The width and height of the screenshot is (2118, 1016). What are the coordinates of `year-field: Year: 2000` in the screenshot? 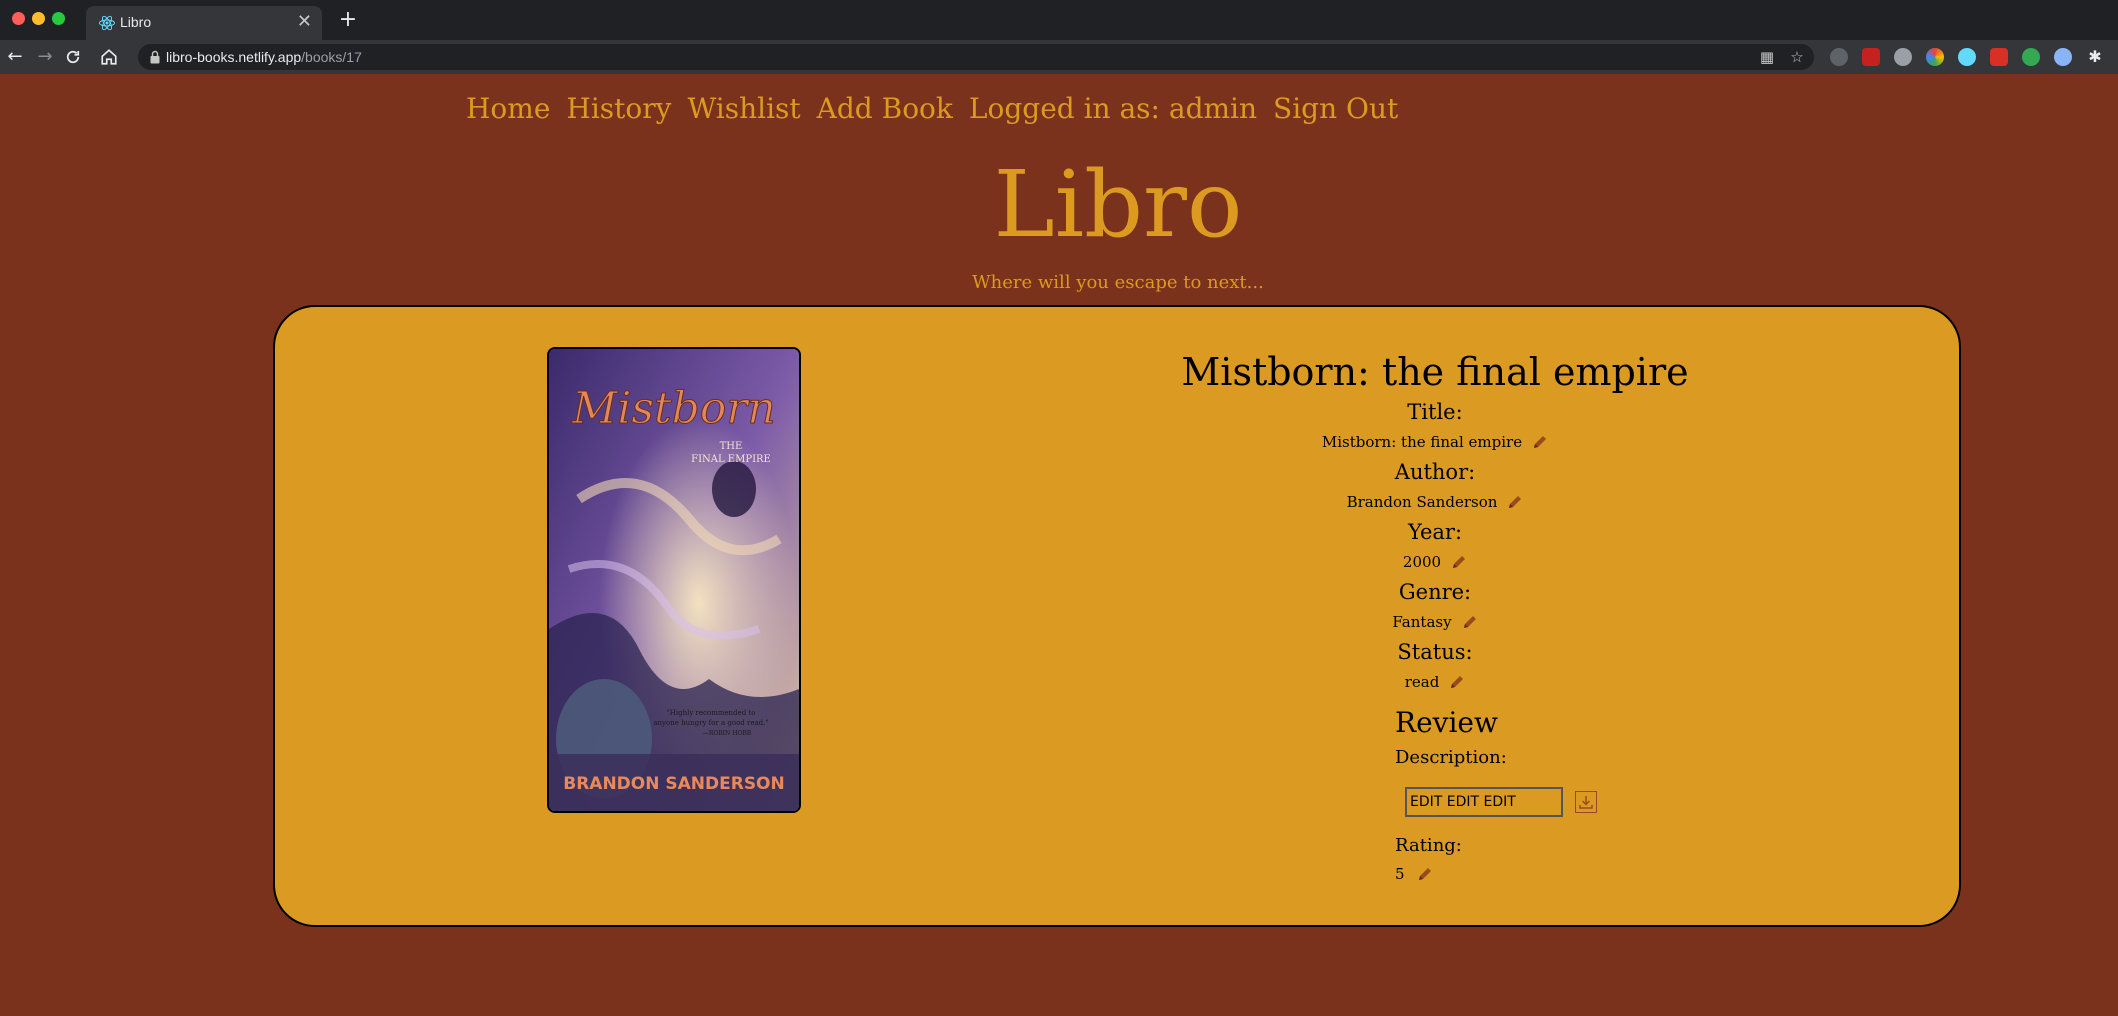 It's located at (1435, 547).